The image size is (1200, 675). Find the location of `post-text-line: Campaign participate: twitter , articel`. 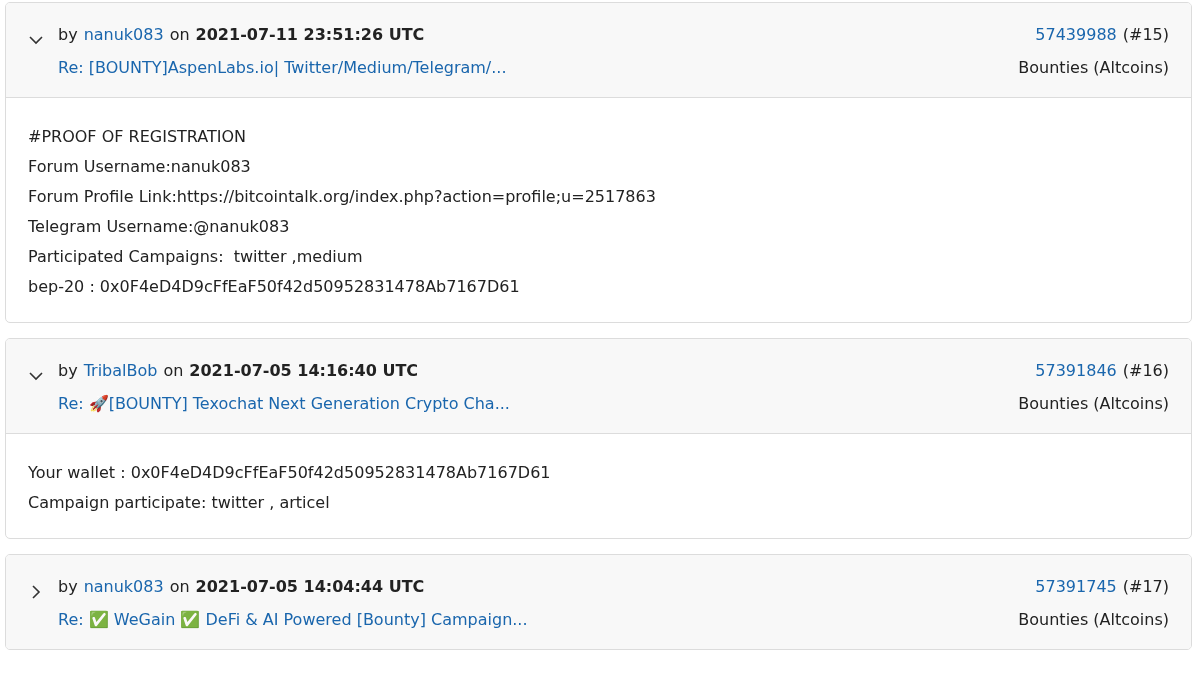

post-text-line: Campaign participate: twitter , articel is located at coordinates (179, 503).